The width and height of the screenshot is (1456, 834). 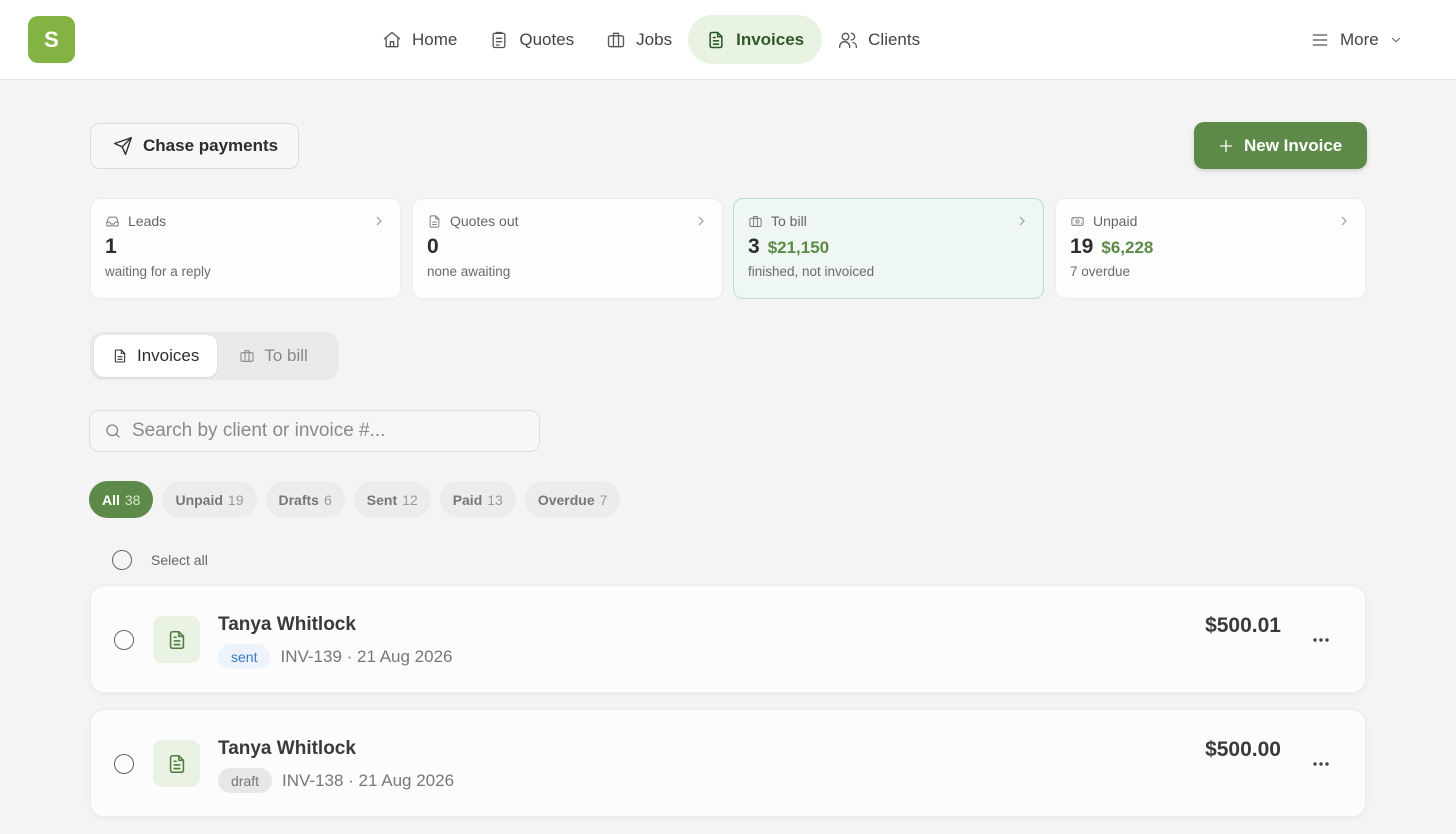 I want to click on nav-home-label: Home, so click(x=435, y=39).